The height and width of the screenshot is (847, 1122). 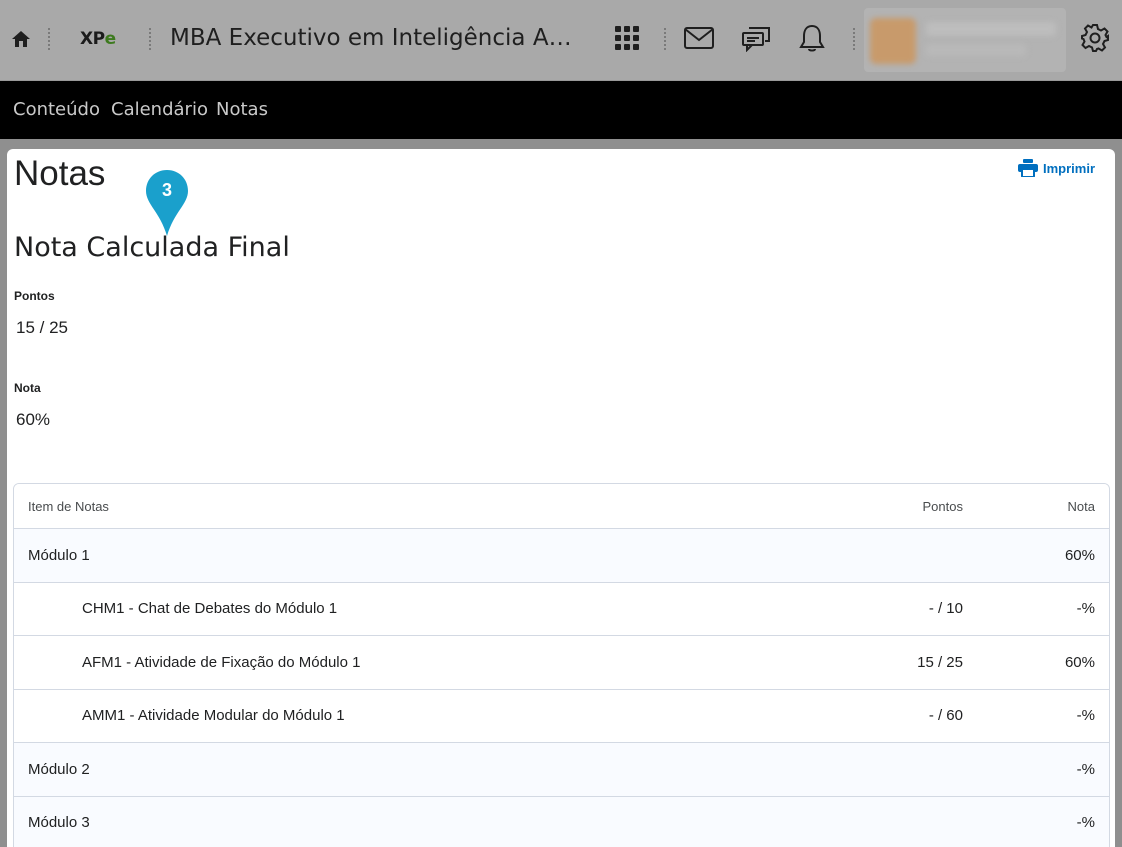 What do you see at coordinates (152, 247) in the screenshot?
I see `final-grade-title: Nota Calculada Final` at bounding box center [152, 247].